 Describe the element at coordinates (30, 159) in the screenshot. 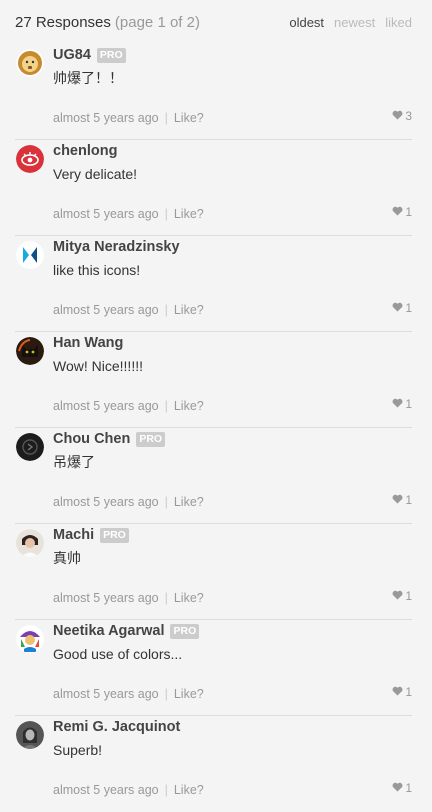

I see `eye-avatar` at that location.